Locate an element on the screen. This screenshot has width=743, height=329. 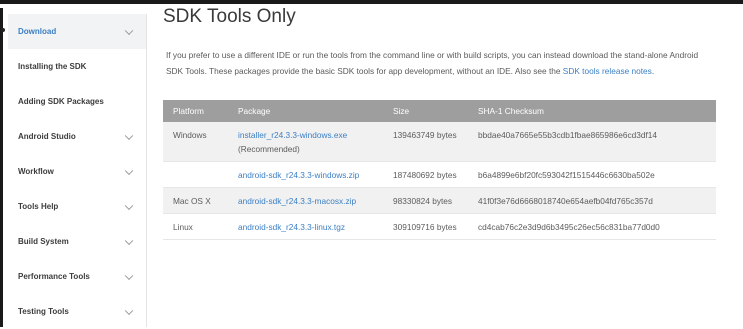
sidebar-item-performance-tools: Performance Tools is located at coordinates (77, 276).